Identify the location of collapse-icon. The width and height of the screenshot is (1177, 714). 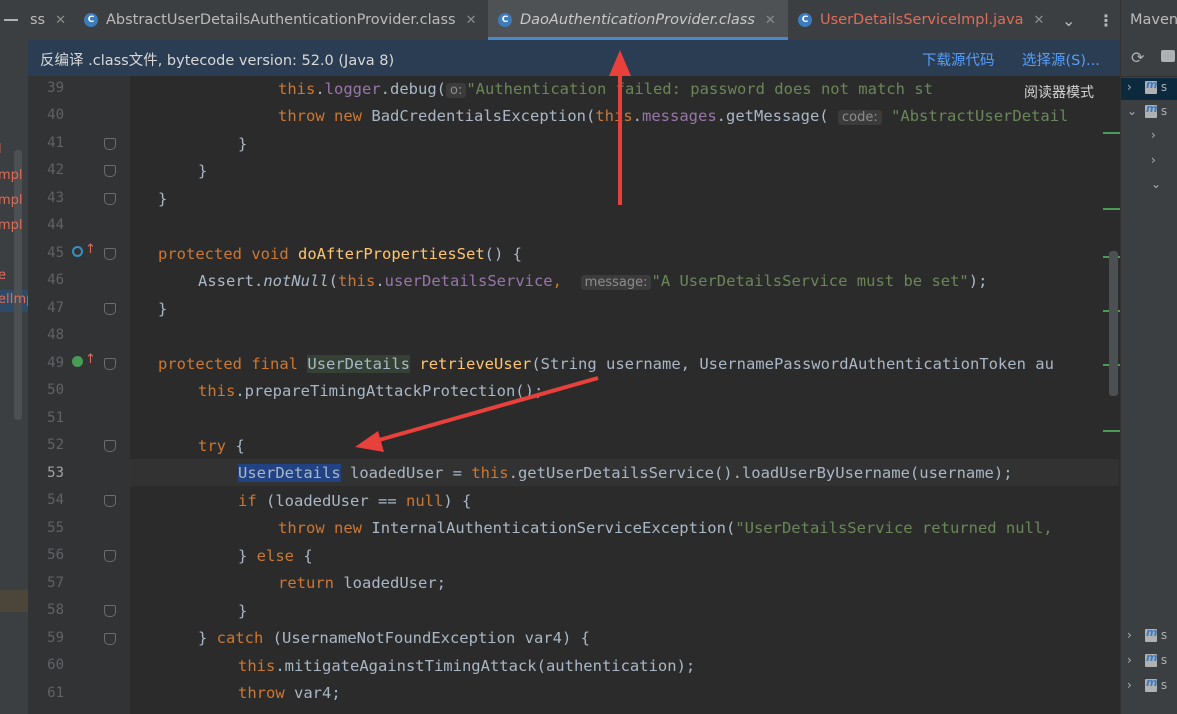
(11, 20).